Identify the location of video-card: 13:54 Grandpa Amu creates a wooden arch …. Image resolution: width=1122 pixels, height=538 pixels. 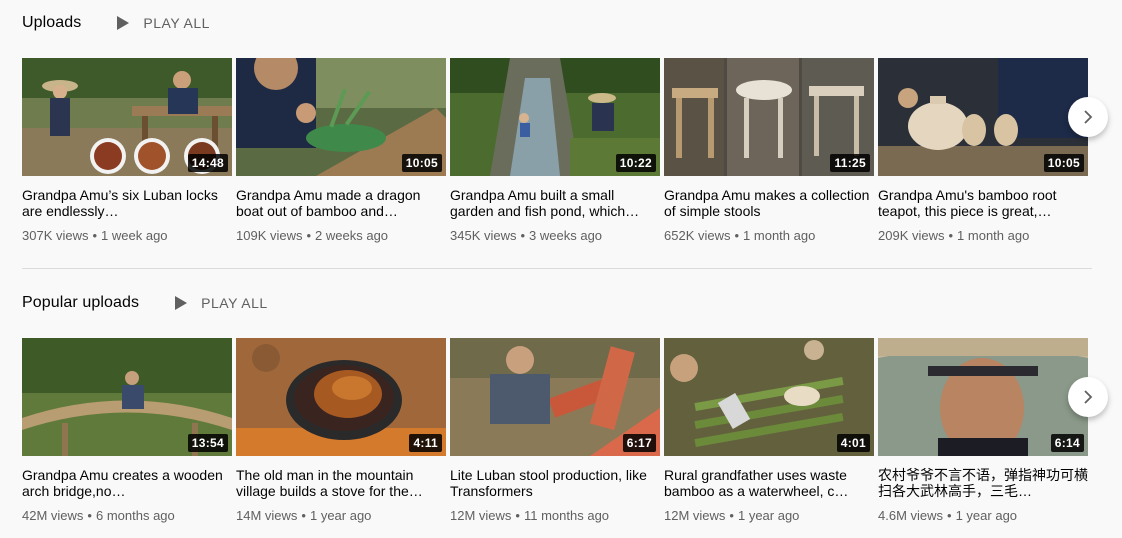
(127, 431).